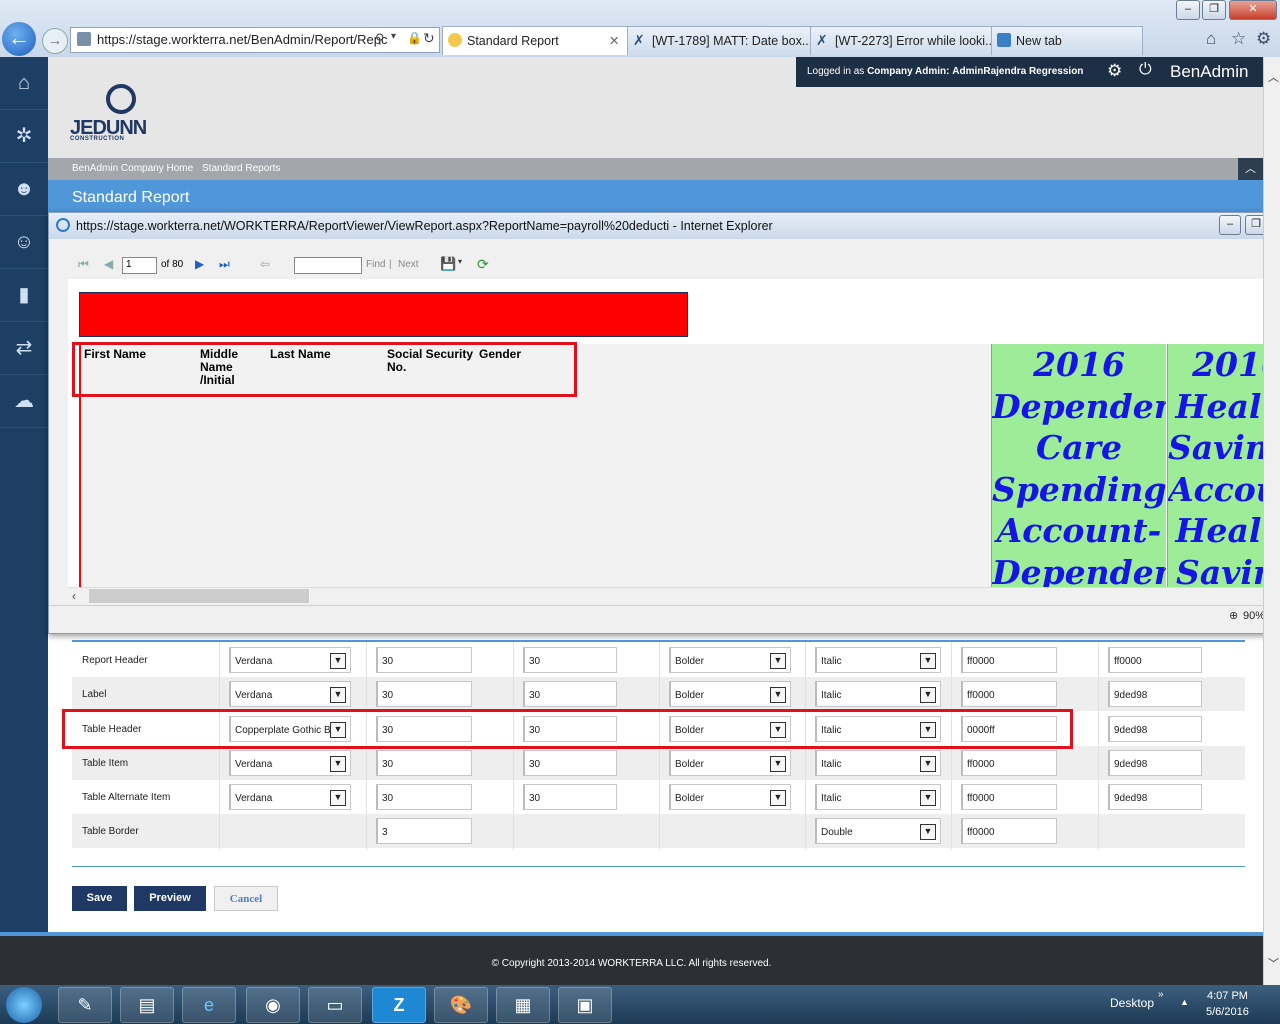 This screenshot has width=1280, height=1024. I want to click on favorites-star-icon: ☆, so click(1238, 39).